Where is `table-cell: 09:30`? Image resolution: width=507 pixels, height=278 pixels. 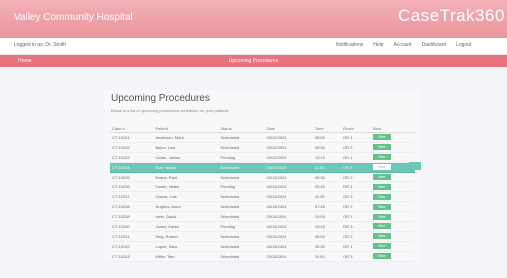 table-cell: 09:30 is located at coordinates (327, 246).